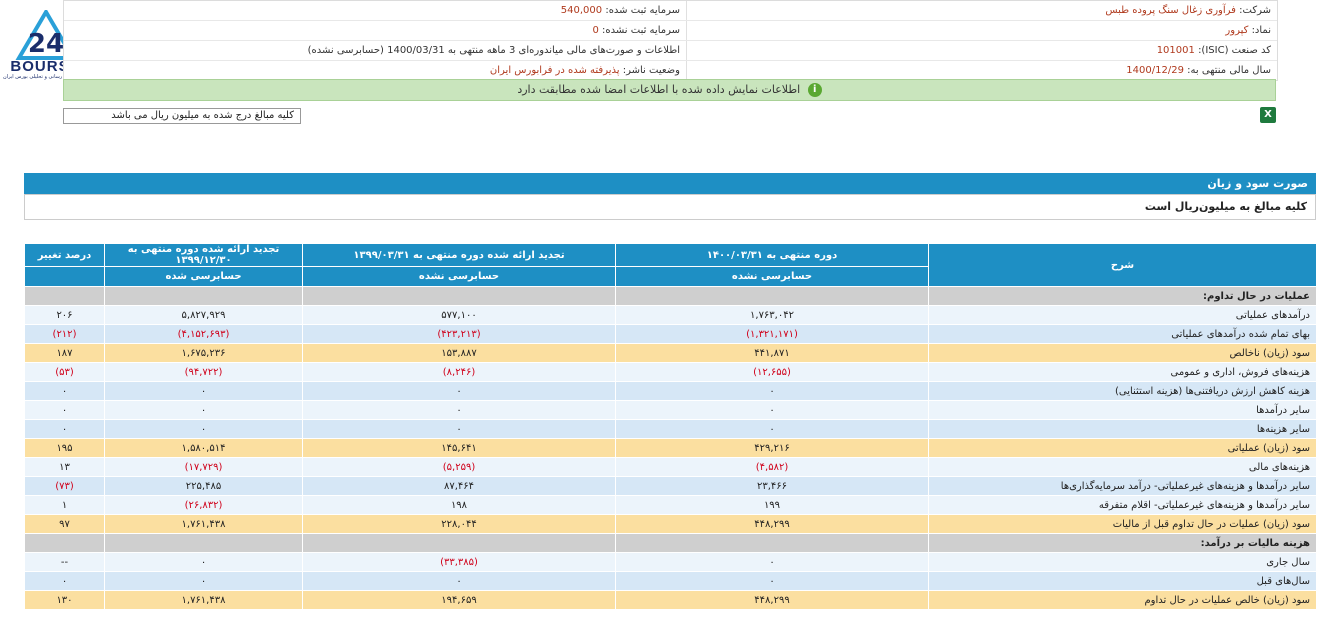  I want to click on table-row: سال جاری ۰ (۳۳,۳۸۵) ۰ --, so click(670, 562).